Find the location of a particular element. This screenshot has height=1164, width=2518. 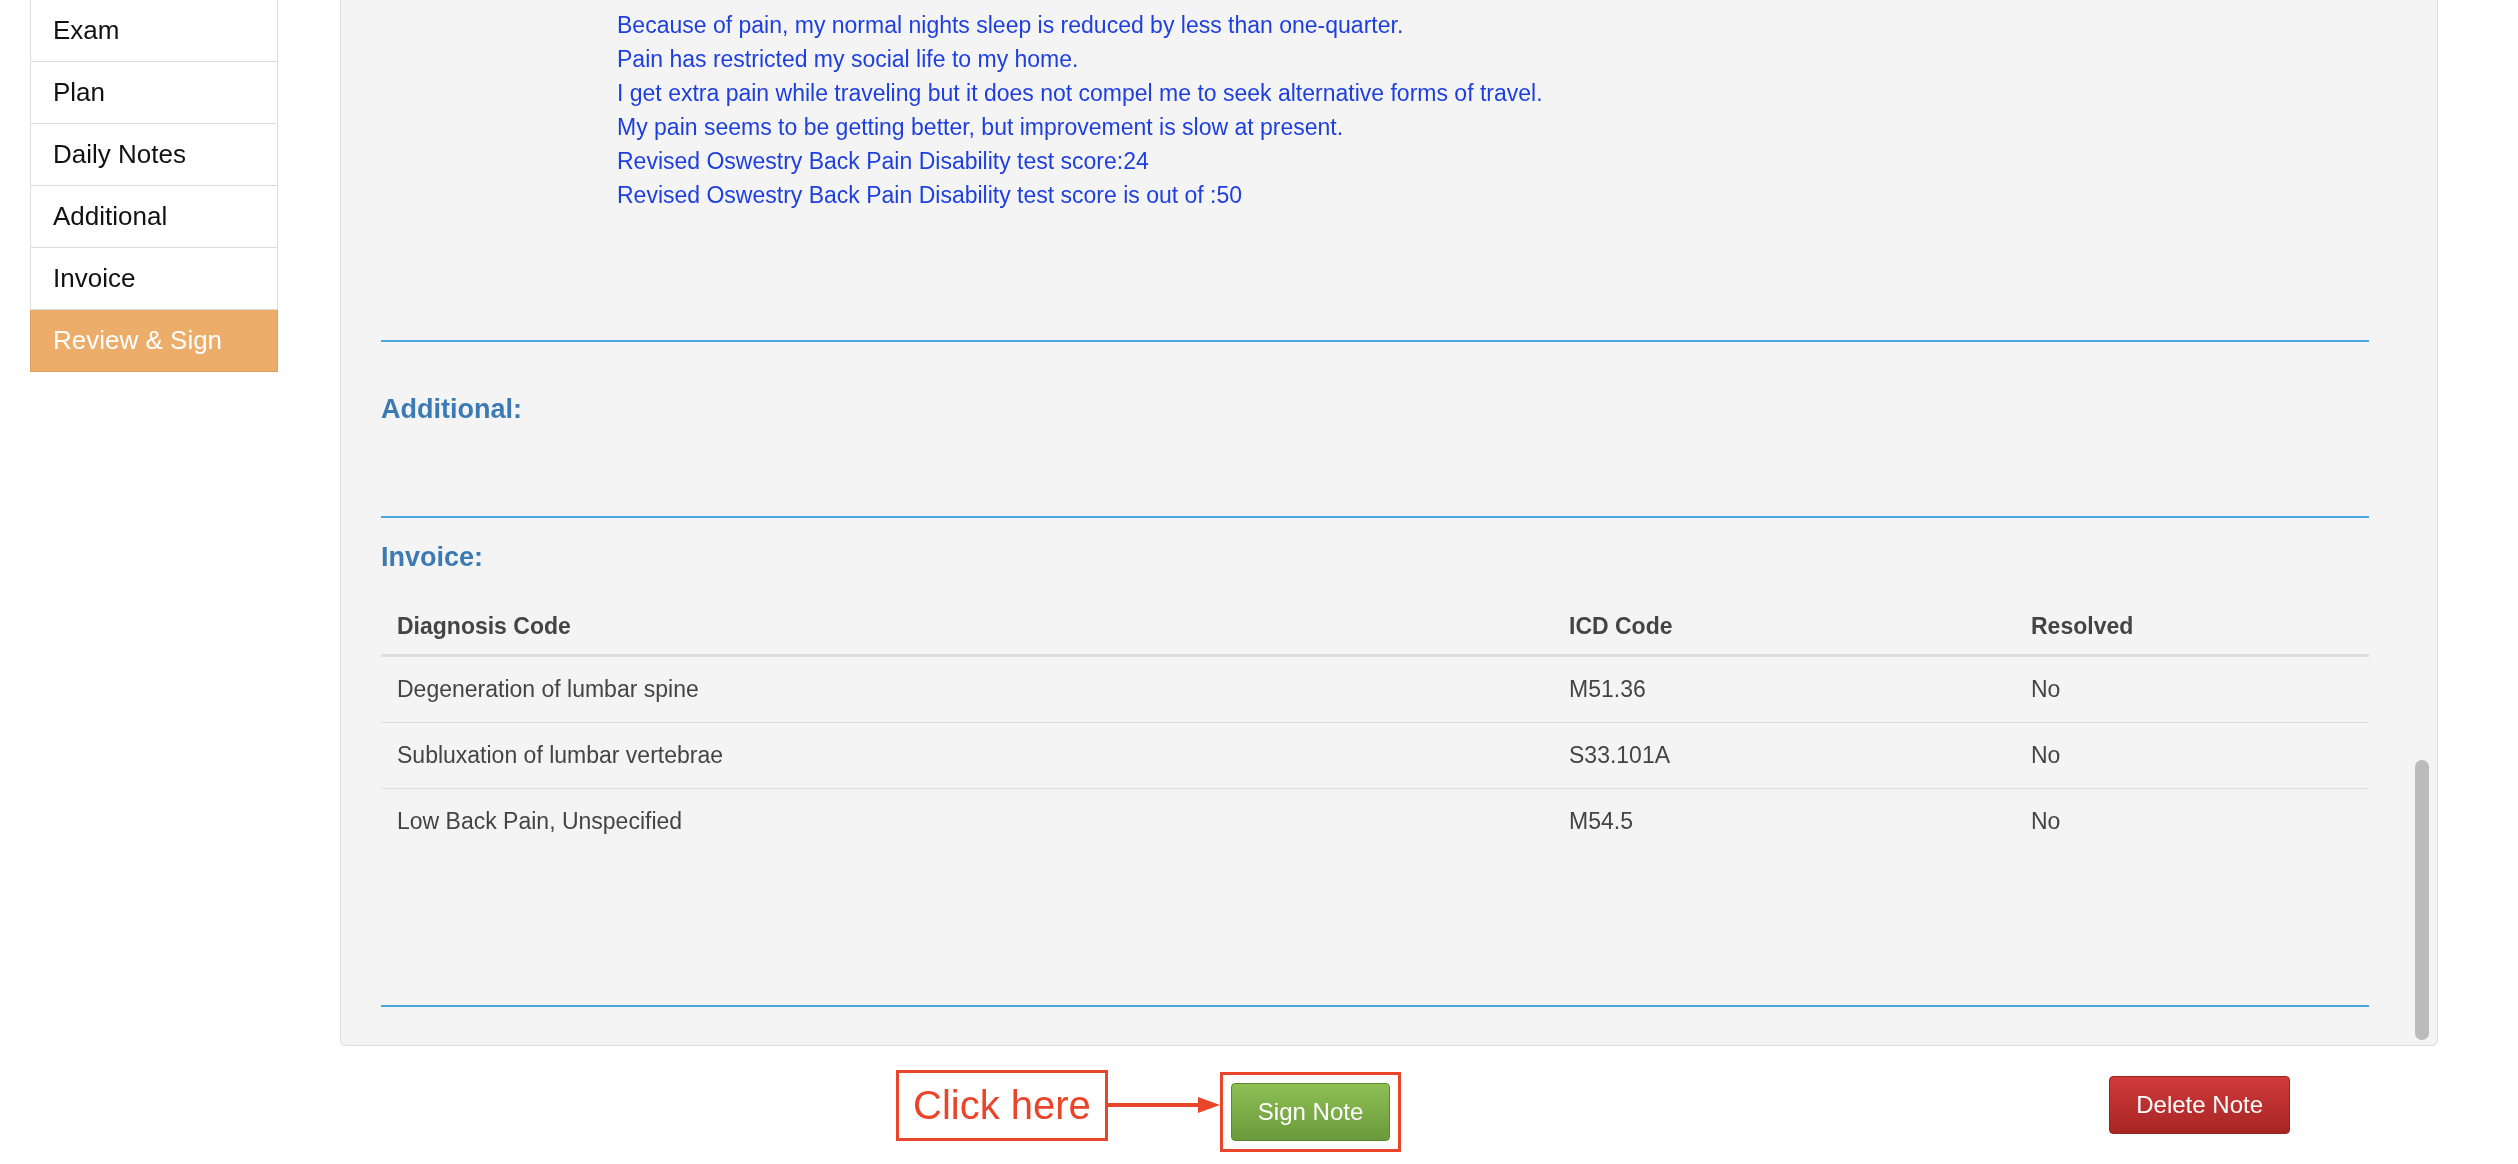

sidebar-item: Exam is located at coordinates (154, 31).